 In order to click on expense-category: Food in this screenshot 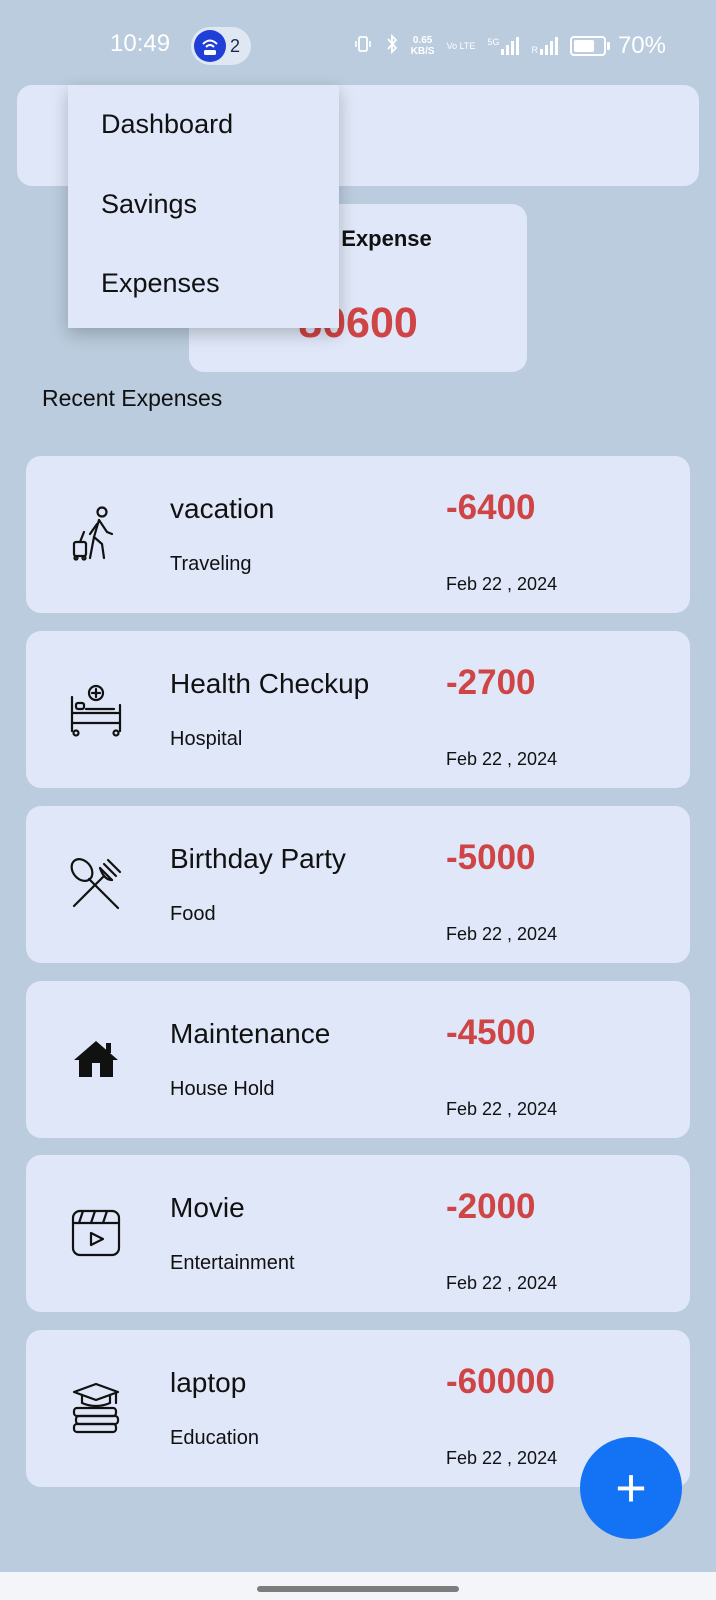, I will do `click(193, 914)`.